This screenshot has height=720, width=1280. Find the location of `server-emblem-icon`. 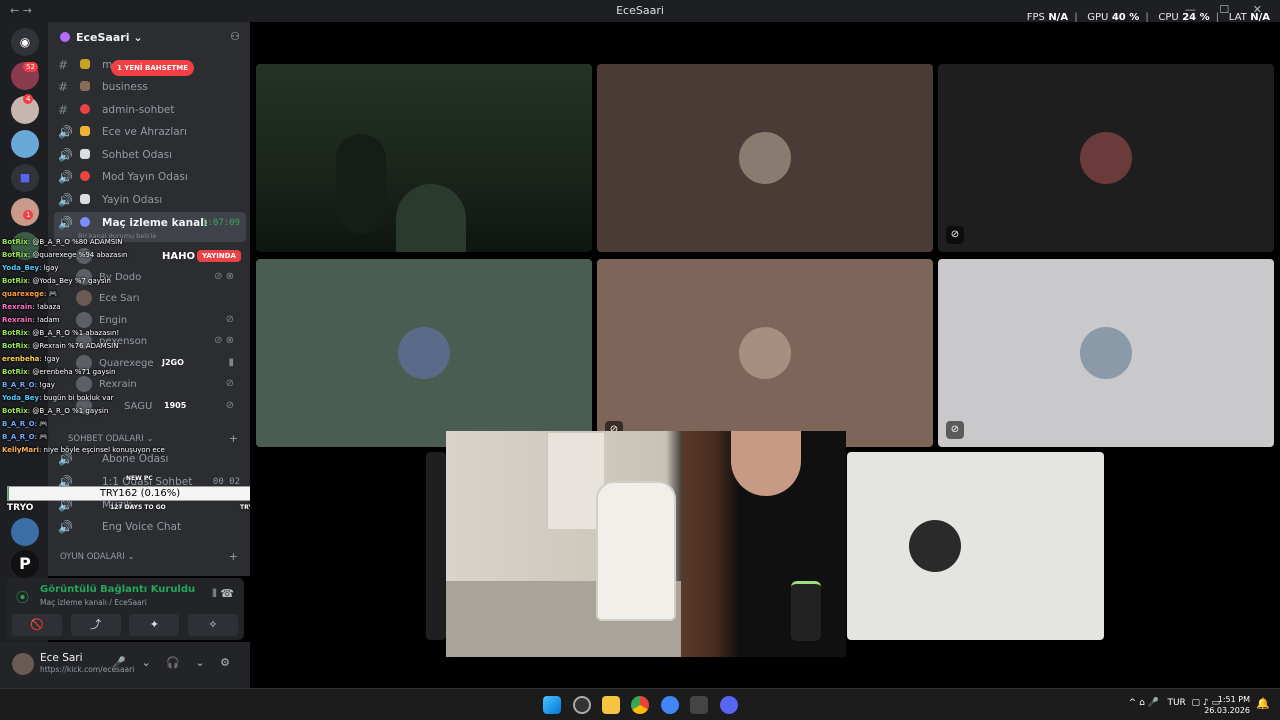

server-emblem-icon is located at coordinates (65, 37).